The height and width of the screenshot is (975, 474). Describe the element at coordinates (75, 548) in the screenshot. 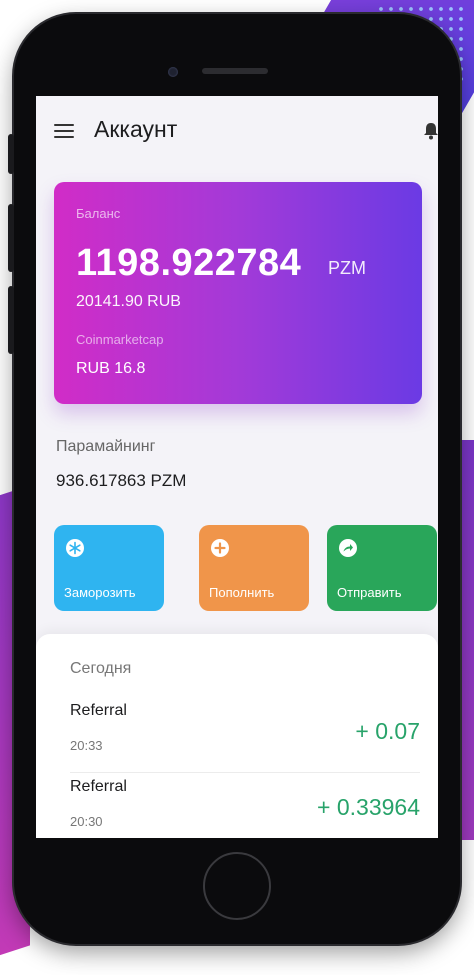

I see `snowflake-icon` at that location.